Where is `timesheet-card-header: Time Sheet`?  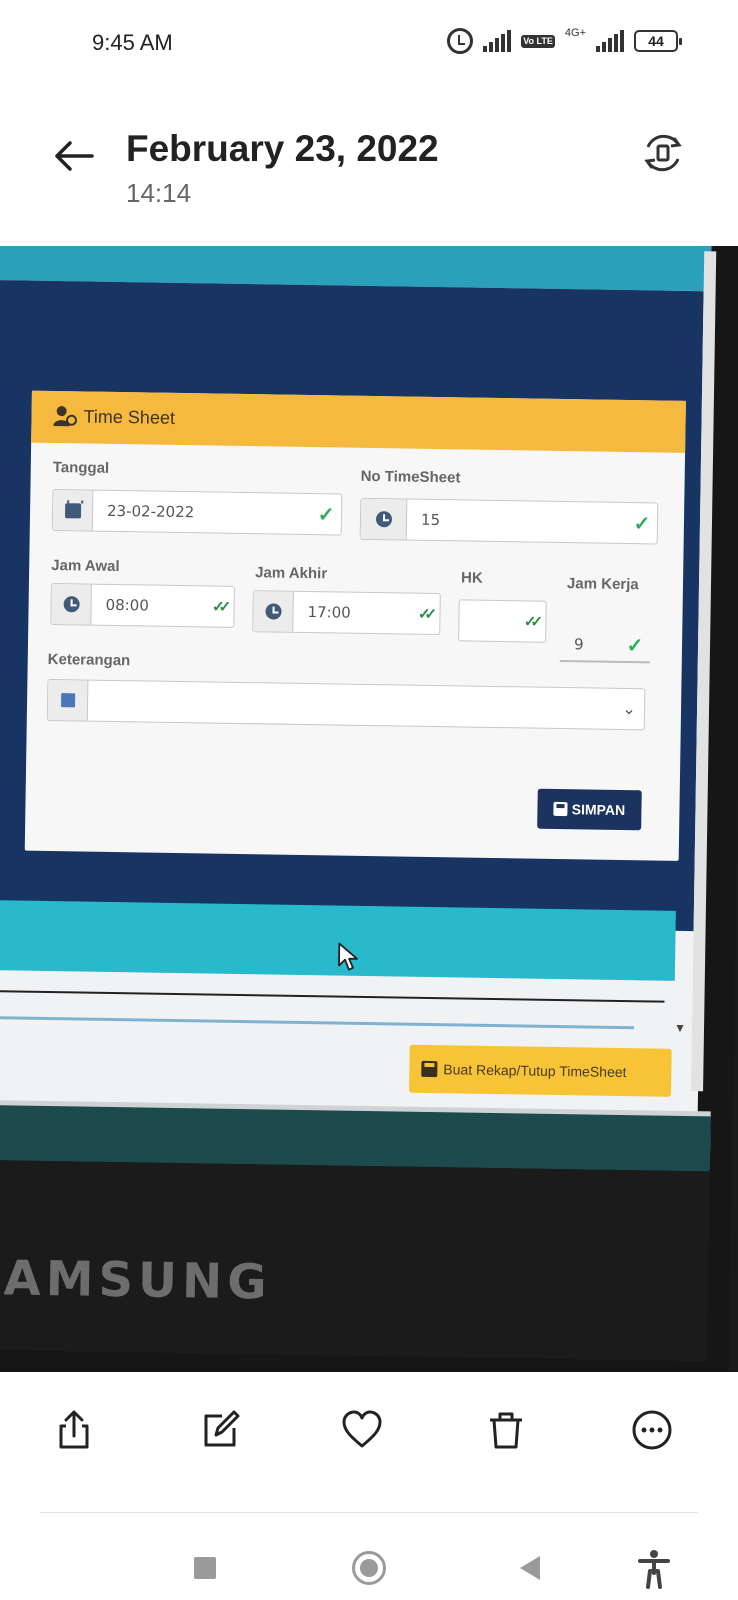 timesheet-card-header: Time Sheet is located at coordinates (358, 421).